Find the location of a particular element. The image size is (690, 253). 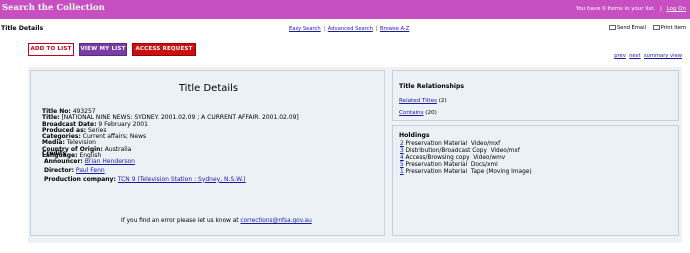

holding-count-link: 1 is located at coordinates (402, 172).